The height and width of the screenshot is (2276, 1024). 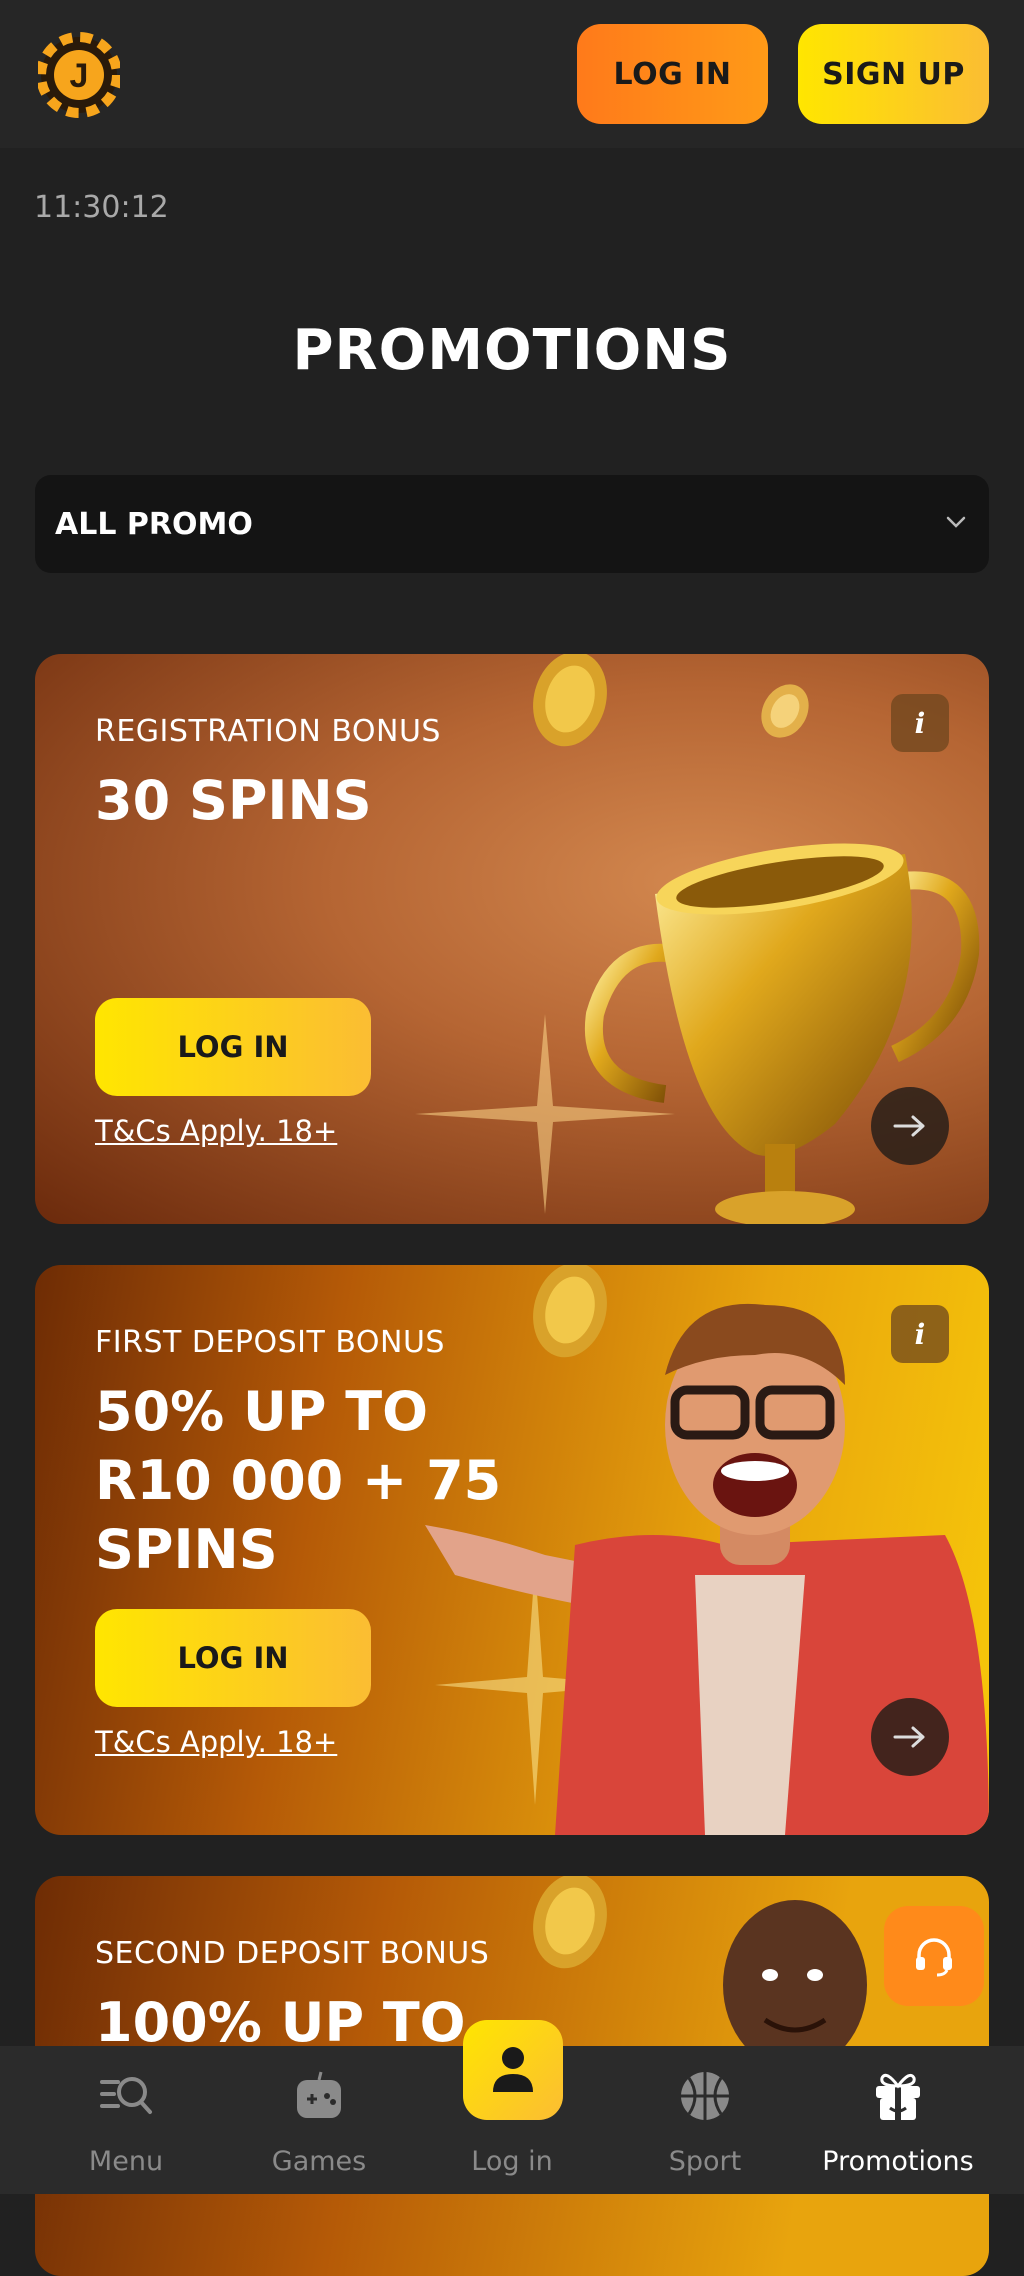 I want to click on nav-item-games: Games, so click(x=319, y=2120).